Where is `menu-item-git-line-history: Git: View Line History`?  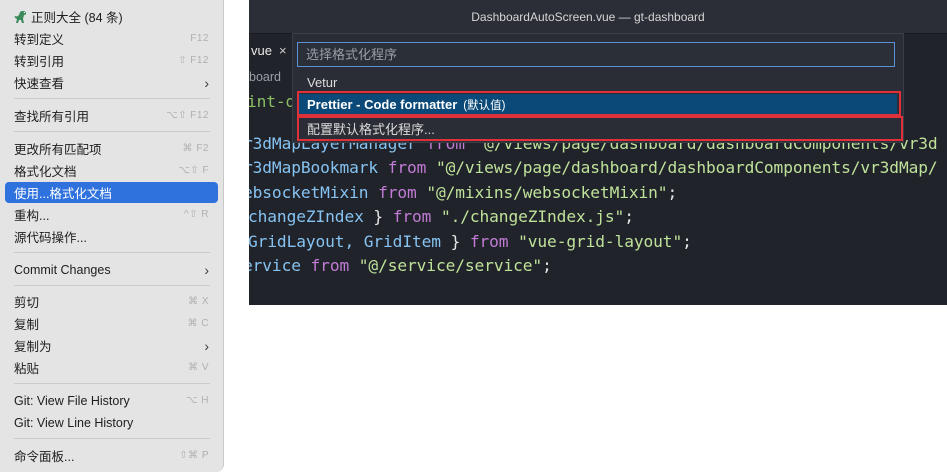
menu-item-git-line-history: Git: View Line History is located at coordinates (111, 422).